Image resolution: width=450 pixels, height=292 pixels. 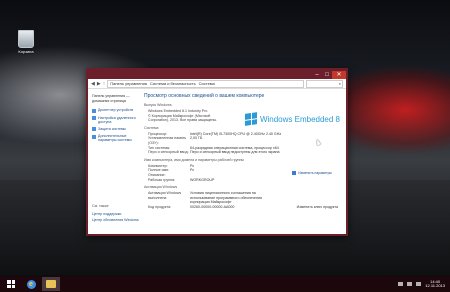 What do you see at coordinates (410, 284) in the screenshot?
I see `network-icon` at bounding box center [410, 284].